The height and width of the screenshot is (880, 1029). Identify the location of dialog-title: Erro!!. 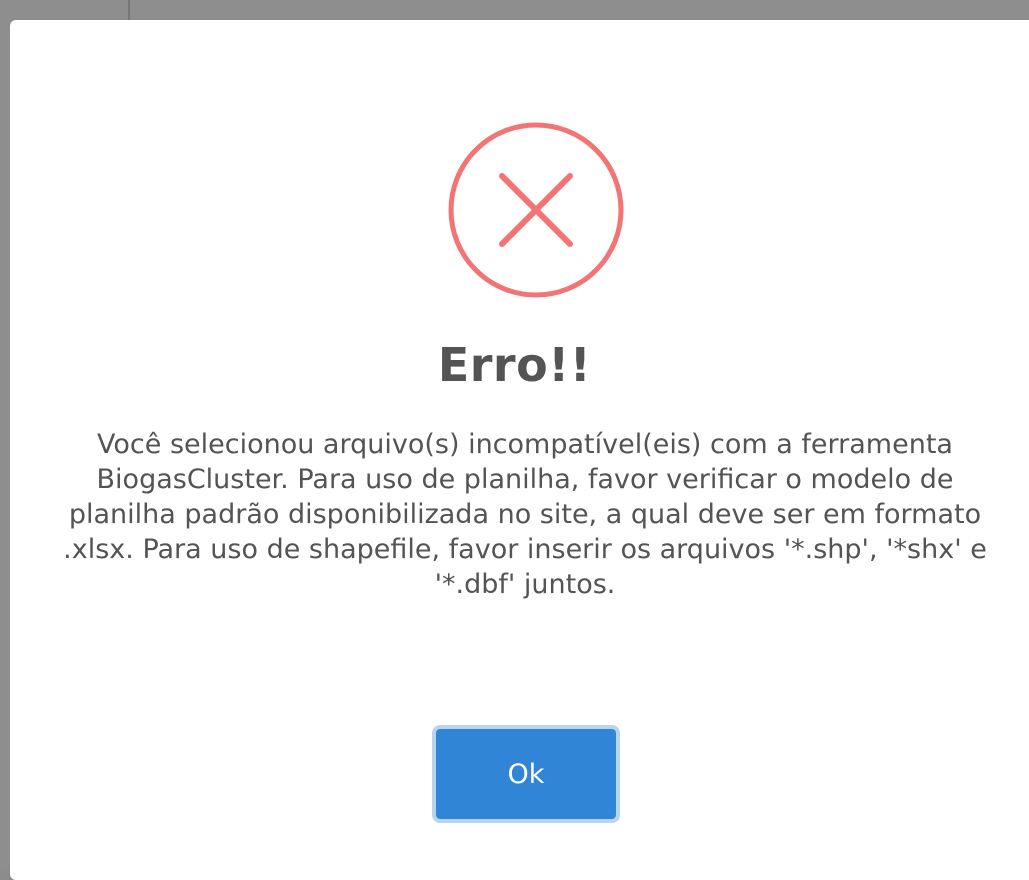
(514, 365).